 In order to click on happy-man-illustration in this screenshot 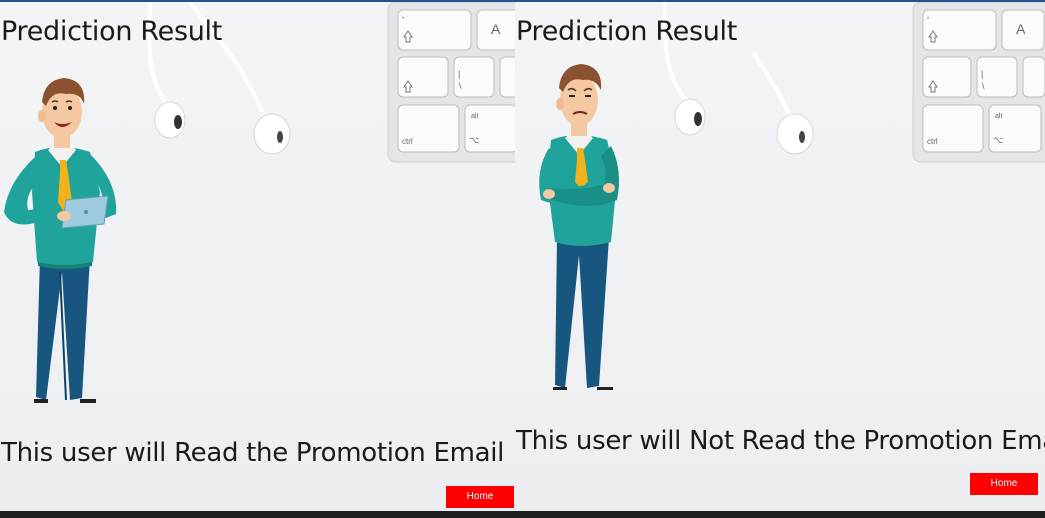, I will do `click(60, 240)`.